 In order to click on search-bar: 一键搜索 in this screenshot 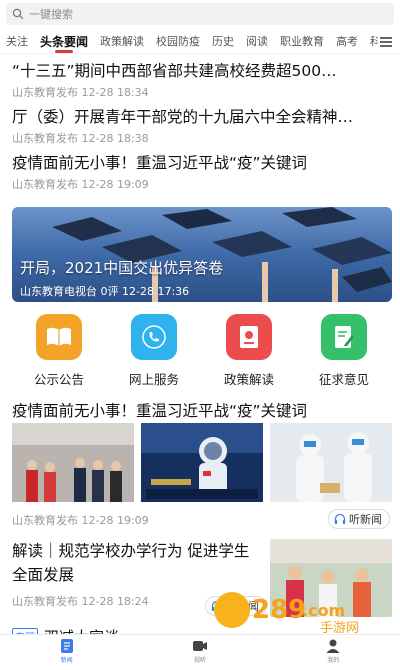, I will do `click(200, 14)`.